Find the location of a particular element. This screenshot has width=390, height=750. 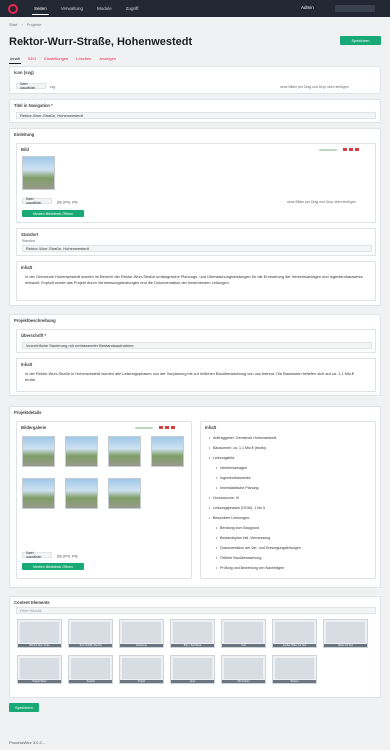

flag-en-icon is located at coordinates (351, 149).